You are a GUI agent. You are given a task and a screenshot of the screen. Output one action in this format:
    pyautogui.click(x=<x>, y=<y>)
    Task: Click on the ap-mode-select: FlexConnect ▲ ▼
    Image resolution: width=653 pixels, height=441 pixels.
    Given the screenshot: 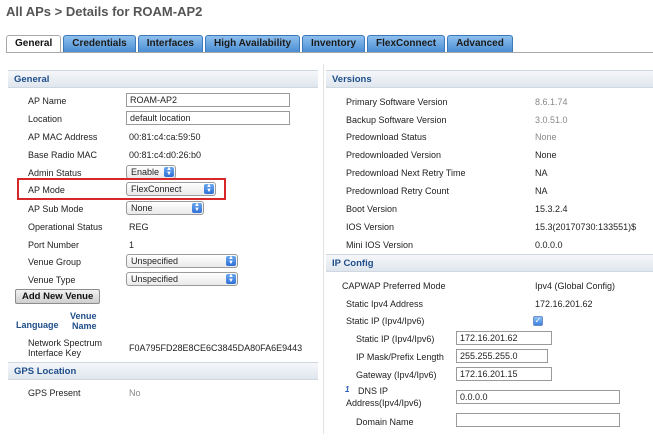 What is the action you would take?
    pyautogui.click(x=171, y=189)
    